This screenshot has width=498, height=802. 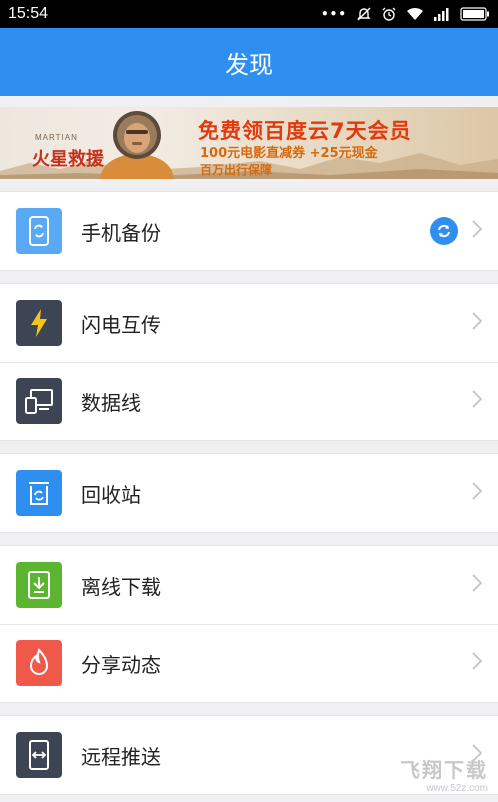 What do you see at coordinates (39, 323) in the screenshot?
I see `lightning-icon` at bounding box center [39, 323].